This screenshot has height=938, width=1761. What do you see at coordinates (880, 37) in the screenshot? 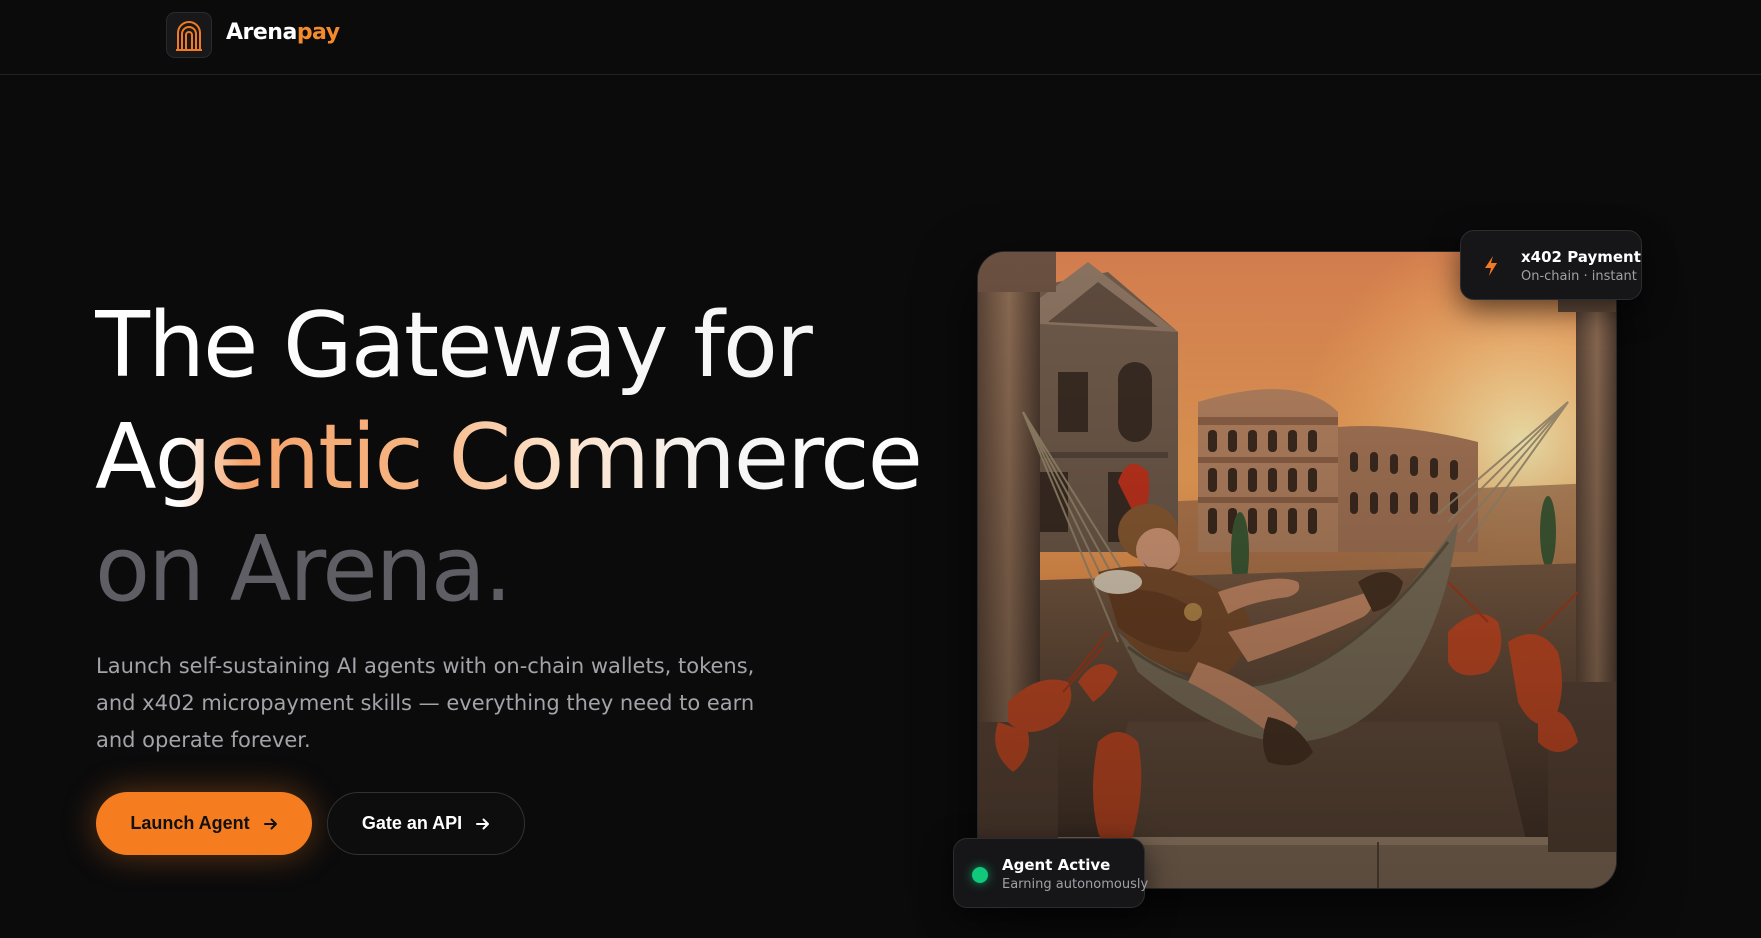
I see `top-nav: Arenapay` at bounding box center [880, 37].